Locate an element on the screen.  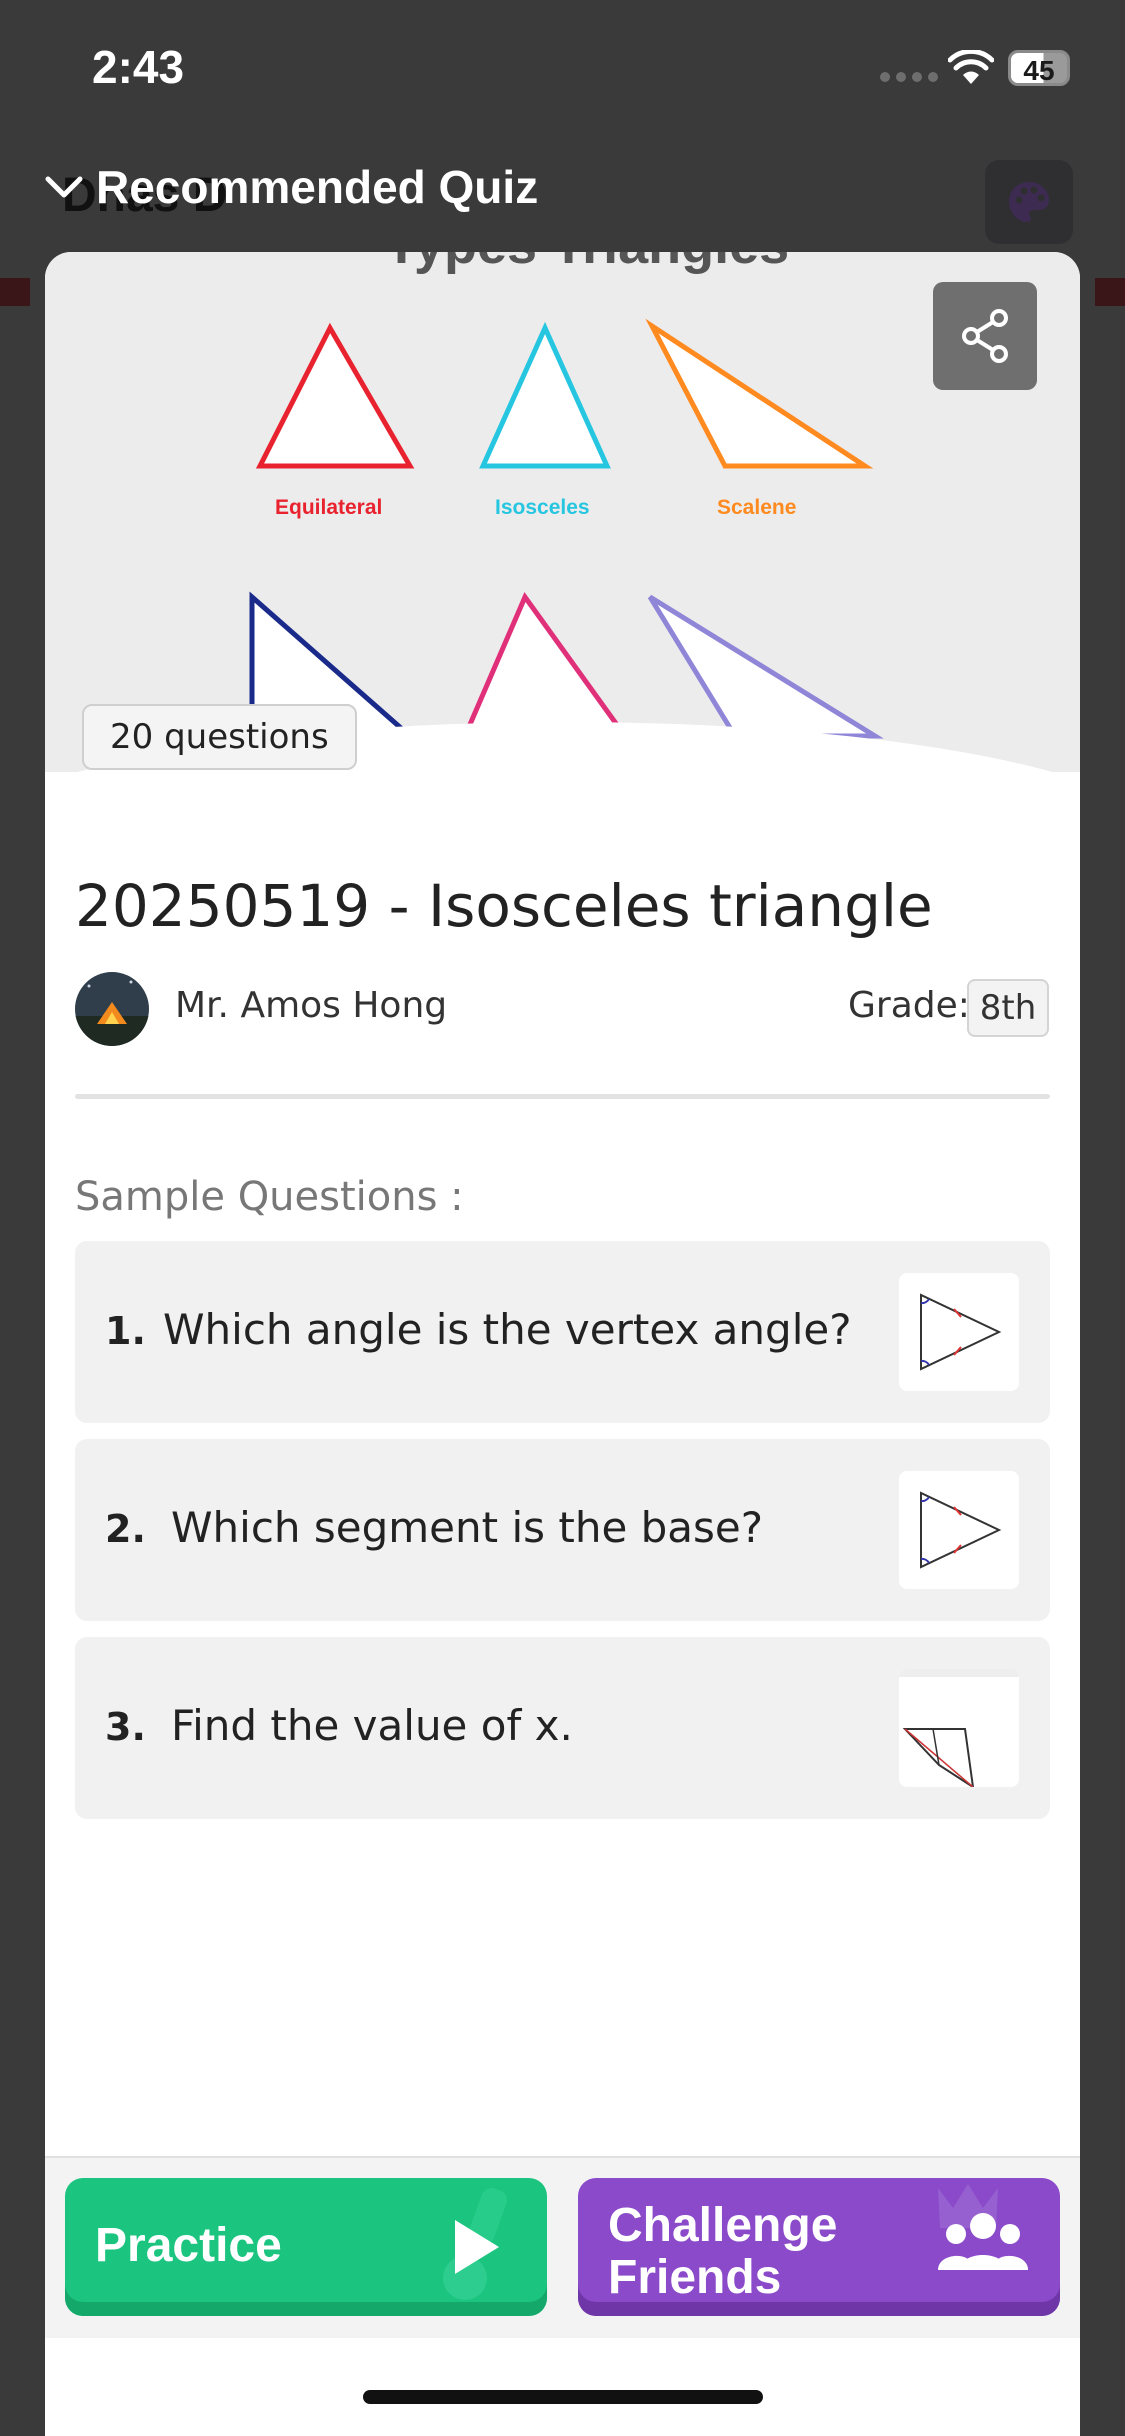
wifi-icon is located at coordinates (971, 67).